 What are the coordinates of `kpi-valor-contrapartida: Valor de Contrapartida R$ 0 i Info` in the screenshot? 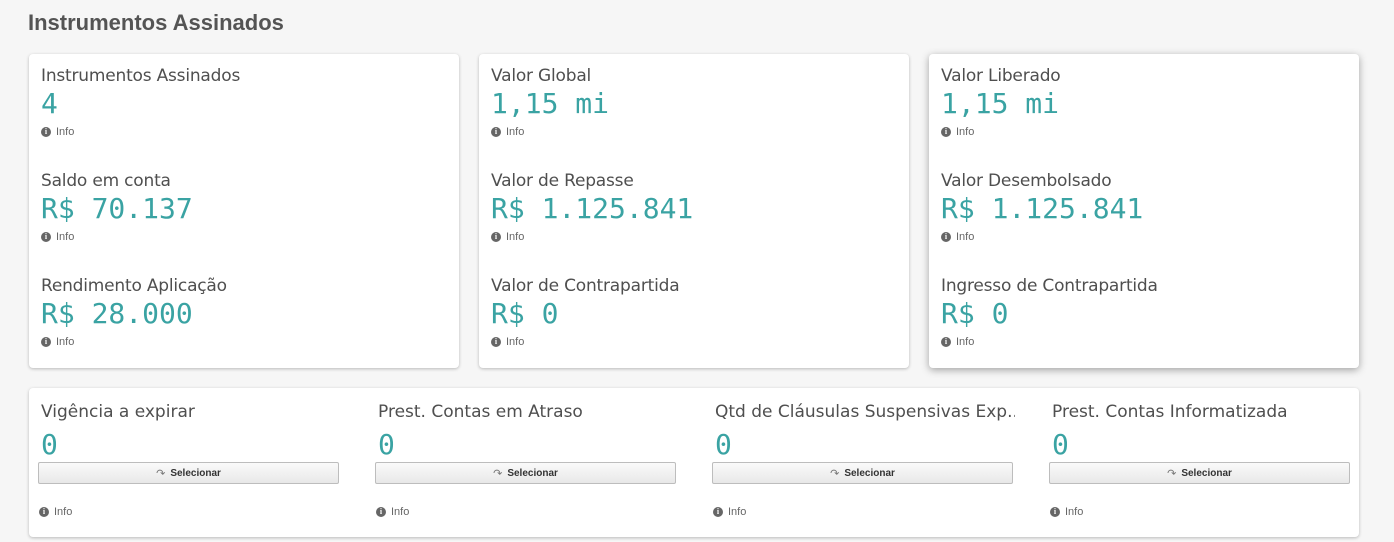 It's located at (585, 312).